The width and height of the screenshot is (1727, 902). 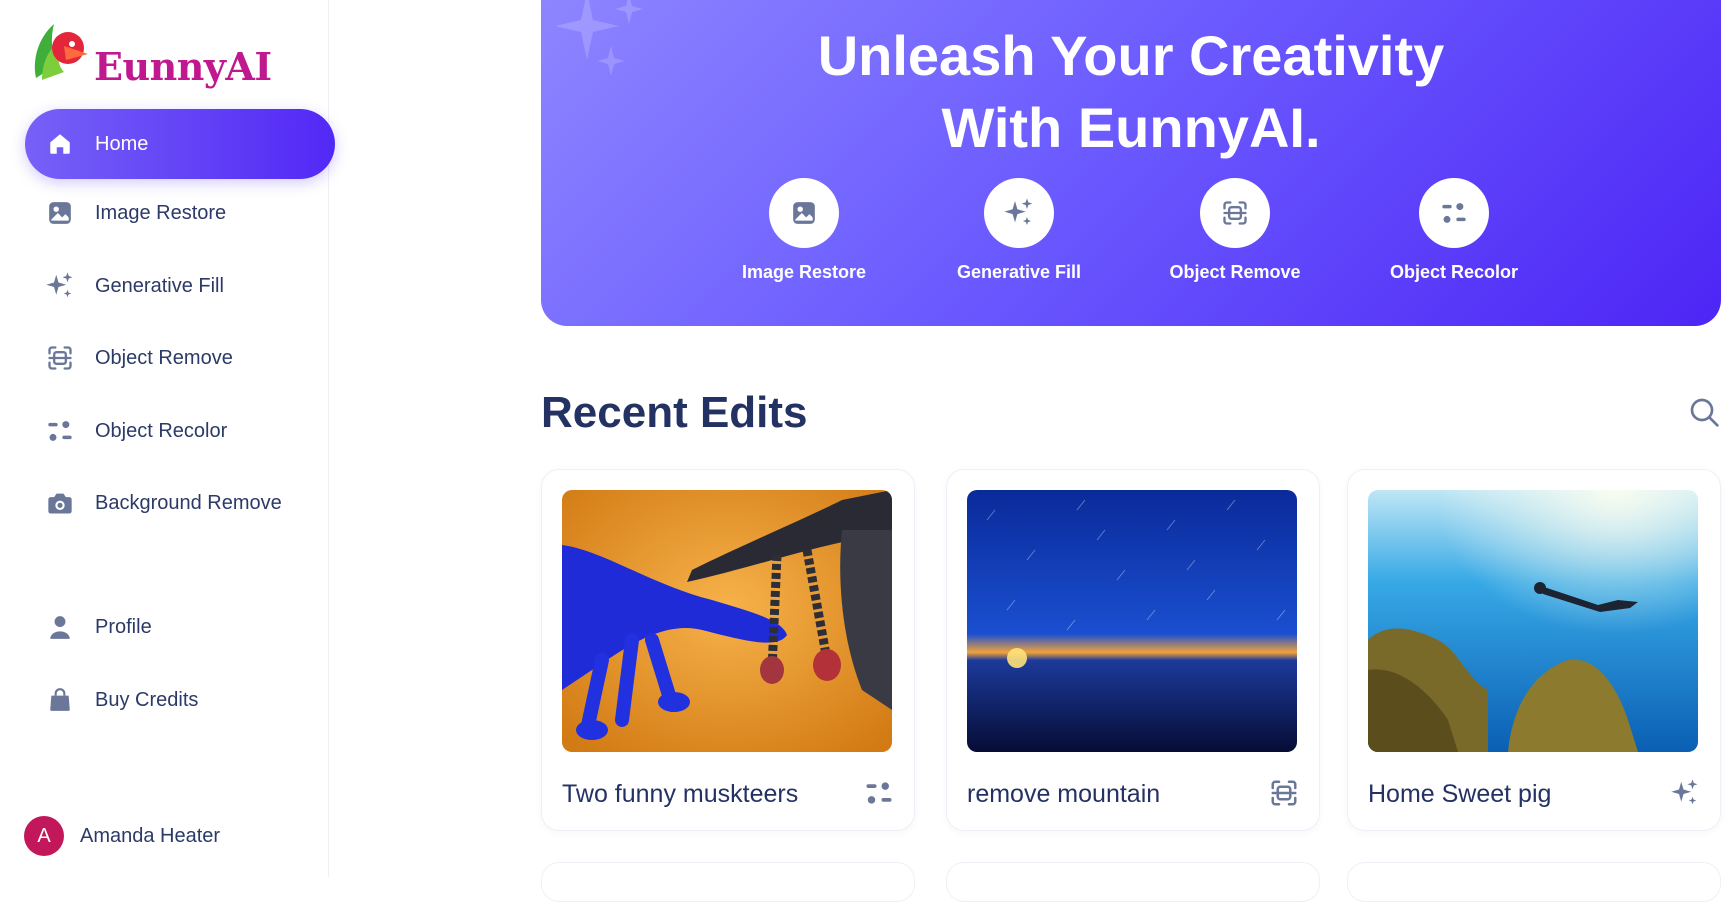 I want to click on feature-label: Object Remove, so click(x=1235, y=272).